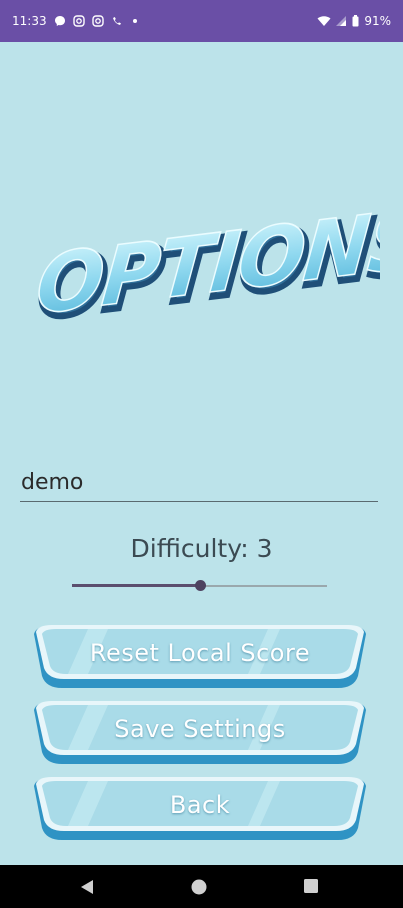  Describe the element at coordinates (199, 484) in the screenshot. I see `name-input` at that location.